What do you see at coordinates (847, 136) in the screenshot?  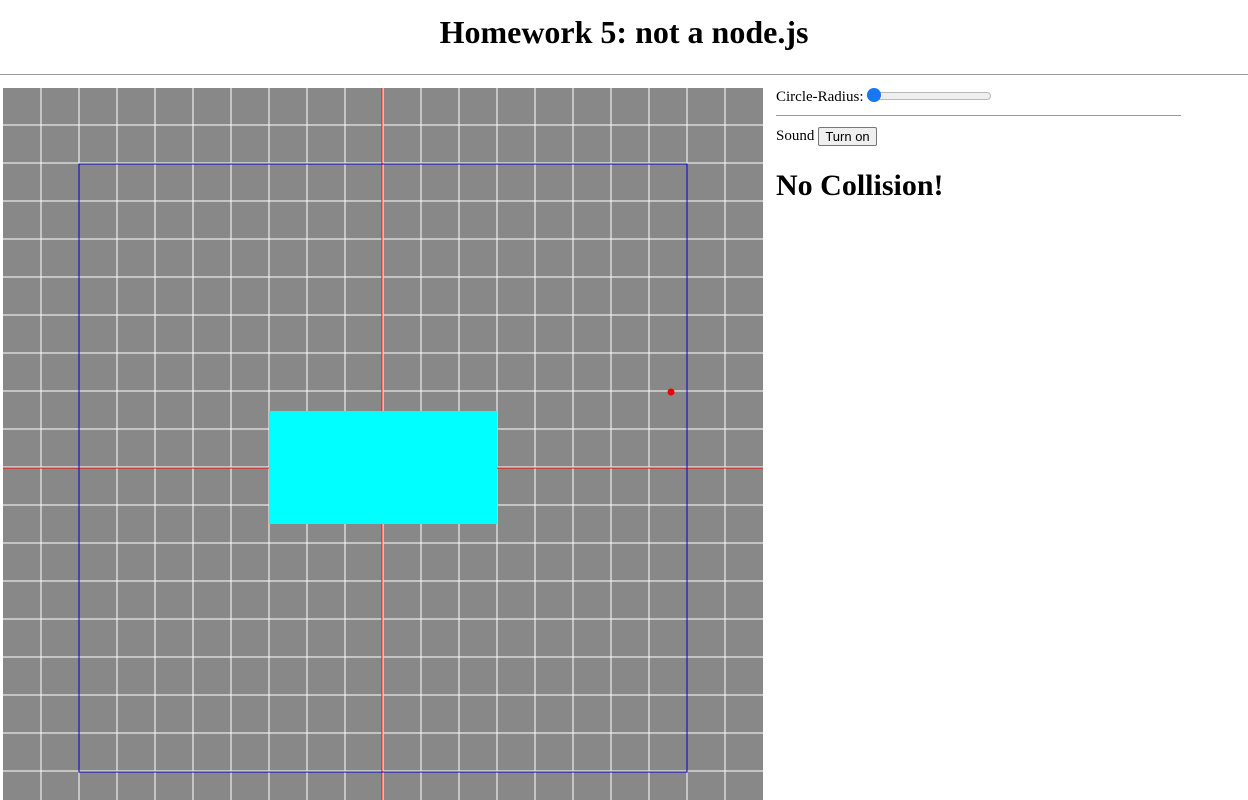 I see `sound-toggle-button: Turn on` at bounding box center [847, 136].